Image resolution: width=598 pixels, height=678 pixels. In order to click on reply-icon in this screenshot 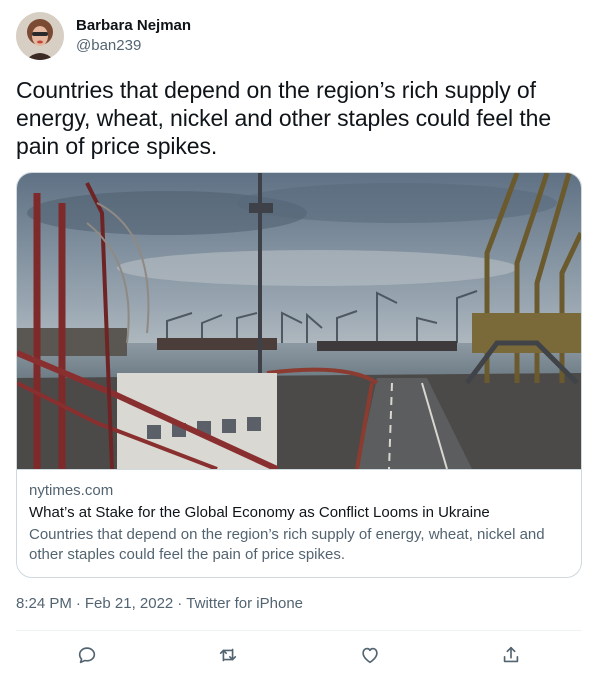, I will do `click(86, 654)`.